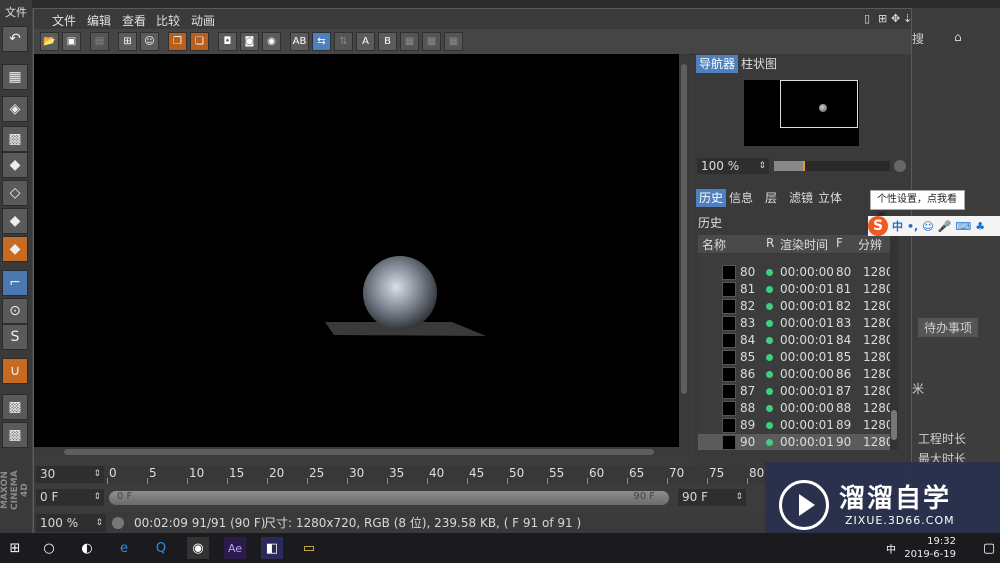 The height and width of the screenshot is (563, 1000). I want to click on col-render-time: 渲染时间, so click(804, 244).